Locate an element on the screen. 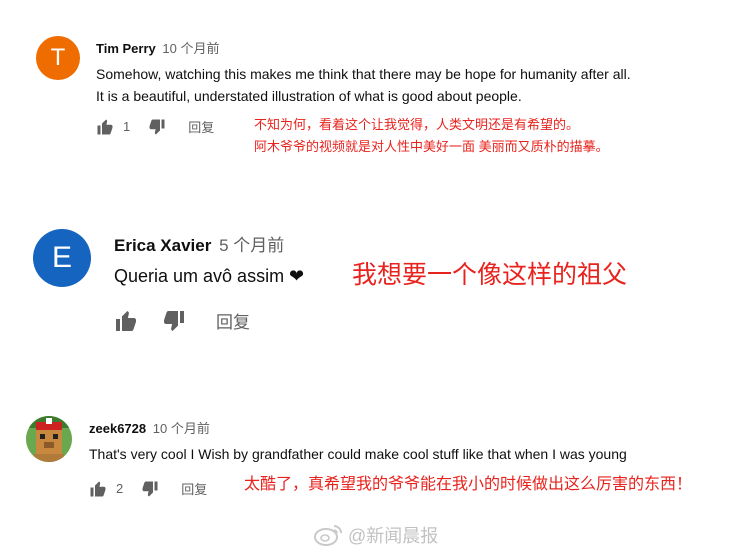 The height and width of the screenshot is (556, 754). comment-actions: 2 回复 is located at coordinates (148, 488).